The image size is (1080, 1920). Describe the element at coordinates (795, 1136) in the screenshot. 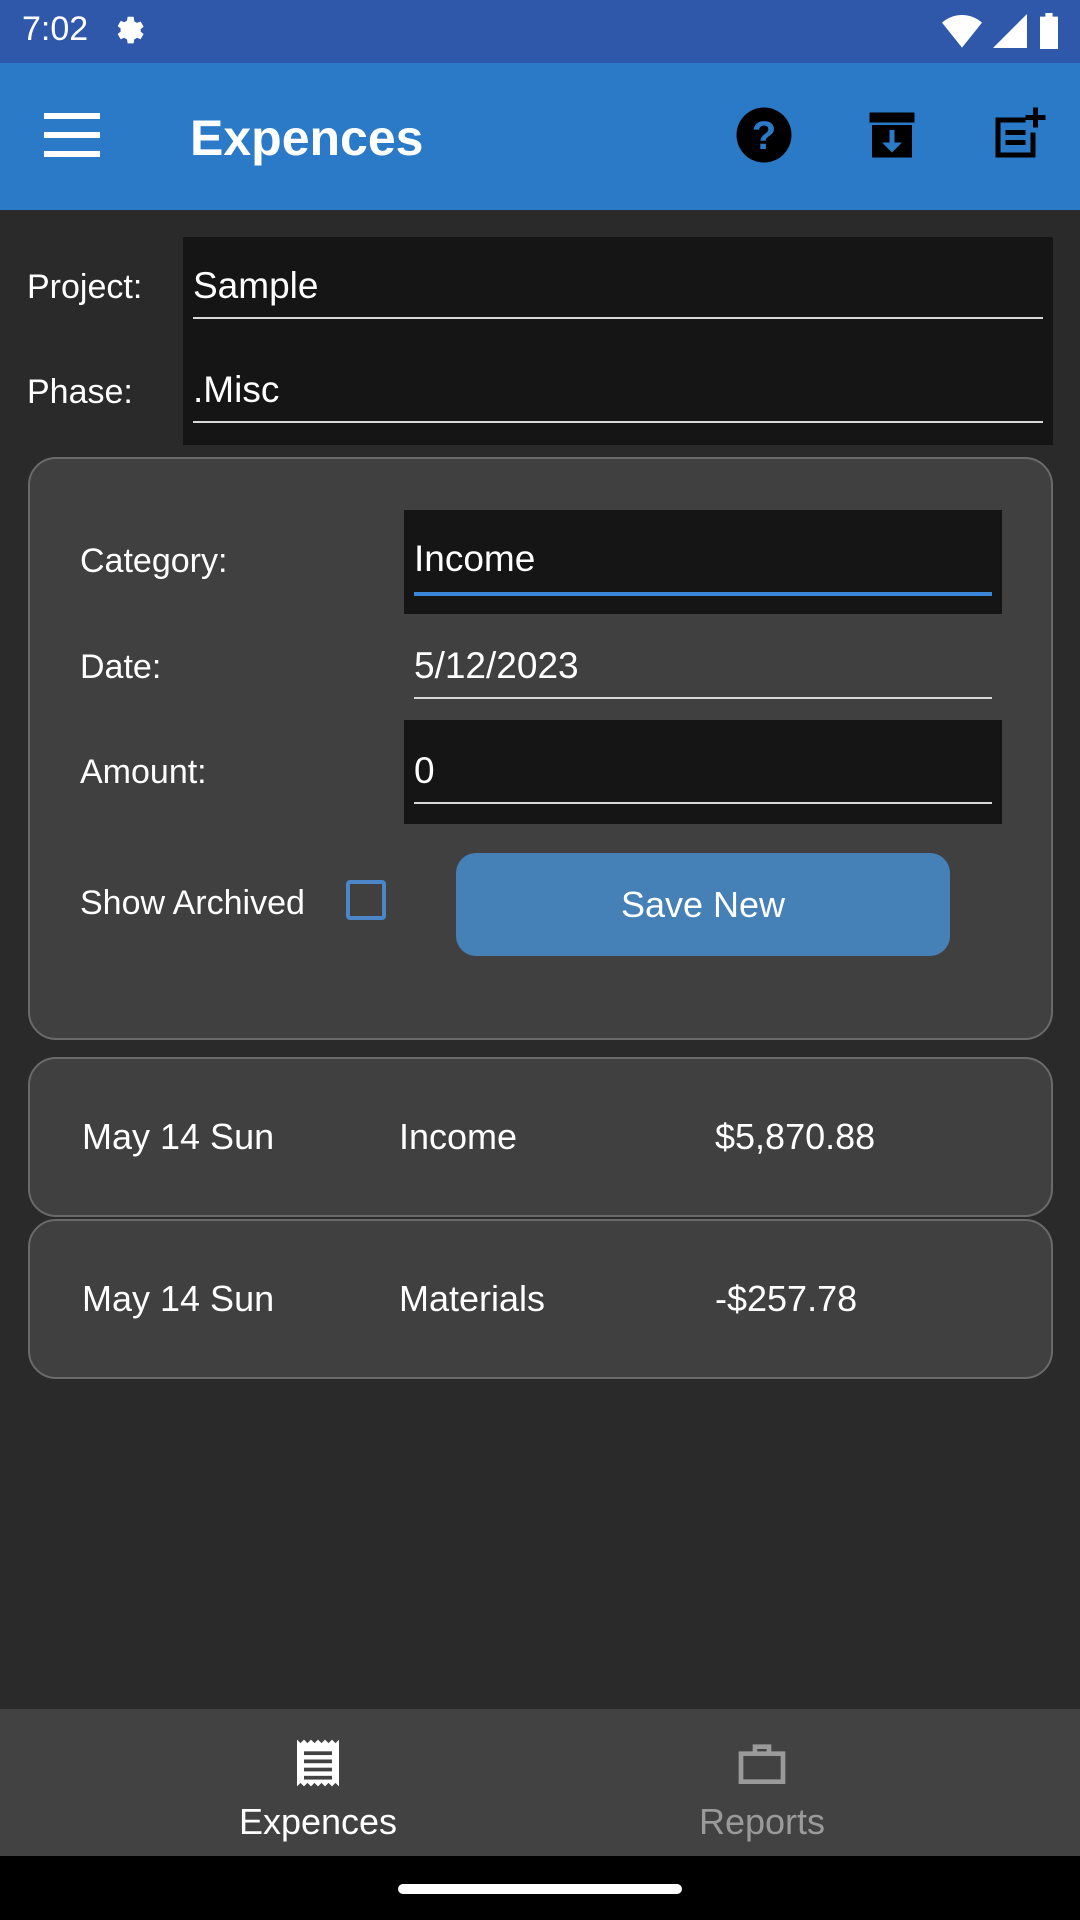

I see `entry-amount: $5,870.88` at that location.